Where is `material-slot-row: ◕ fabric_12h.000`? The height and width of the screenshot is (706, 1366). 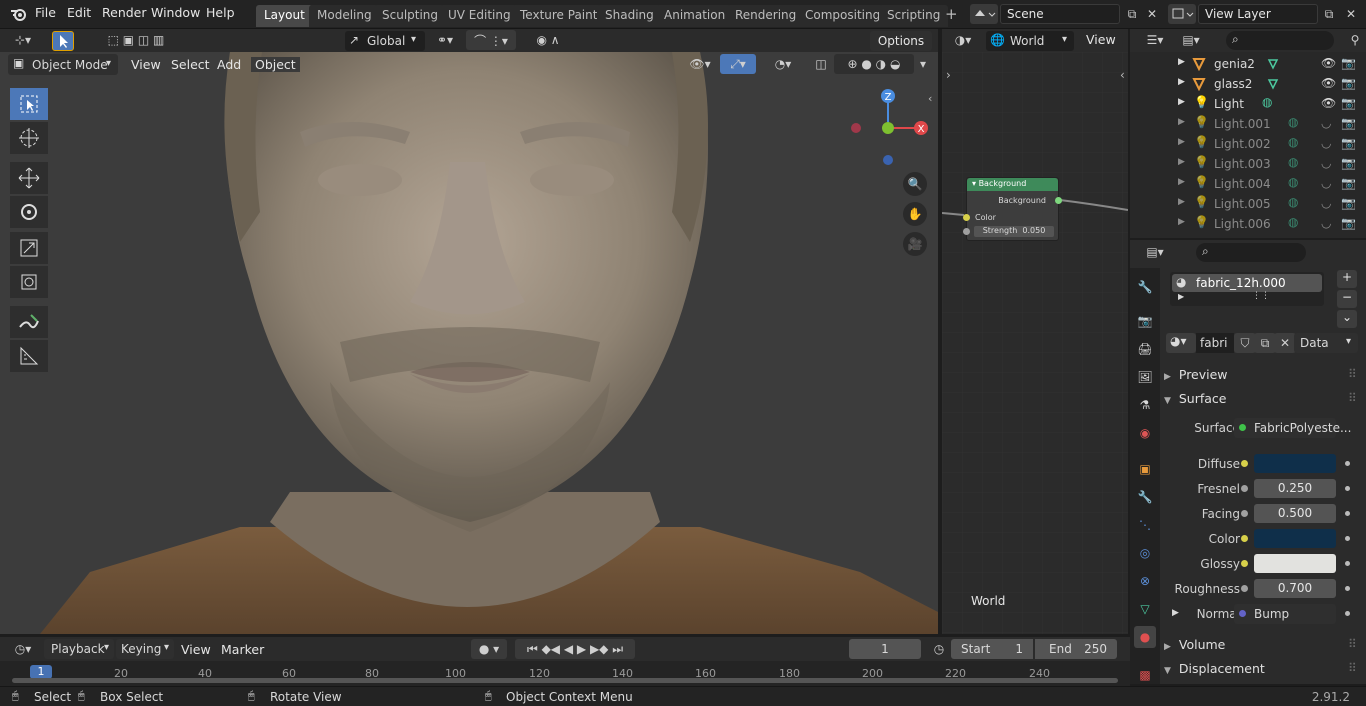 material-slot-row: ◕ fabric_12h.000 is located at coordinates (1247, 283).